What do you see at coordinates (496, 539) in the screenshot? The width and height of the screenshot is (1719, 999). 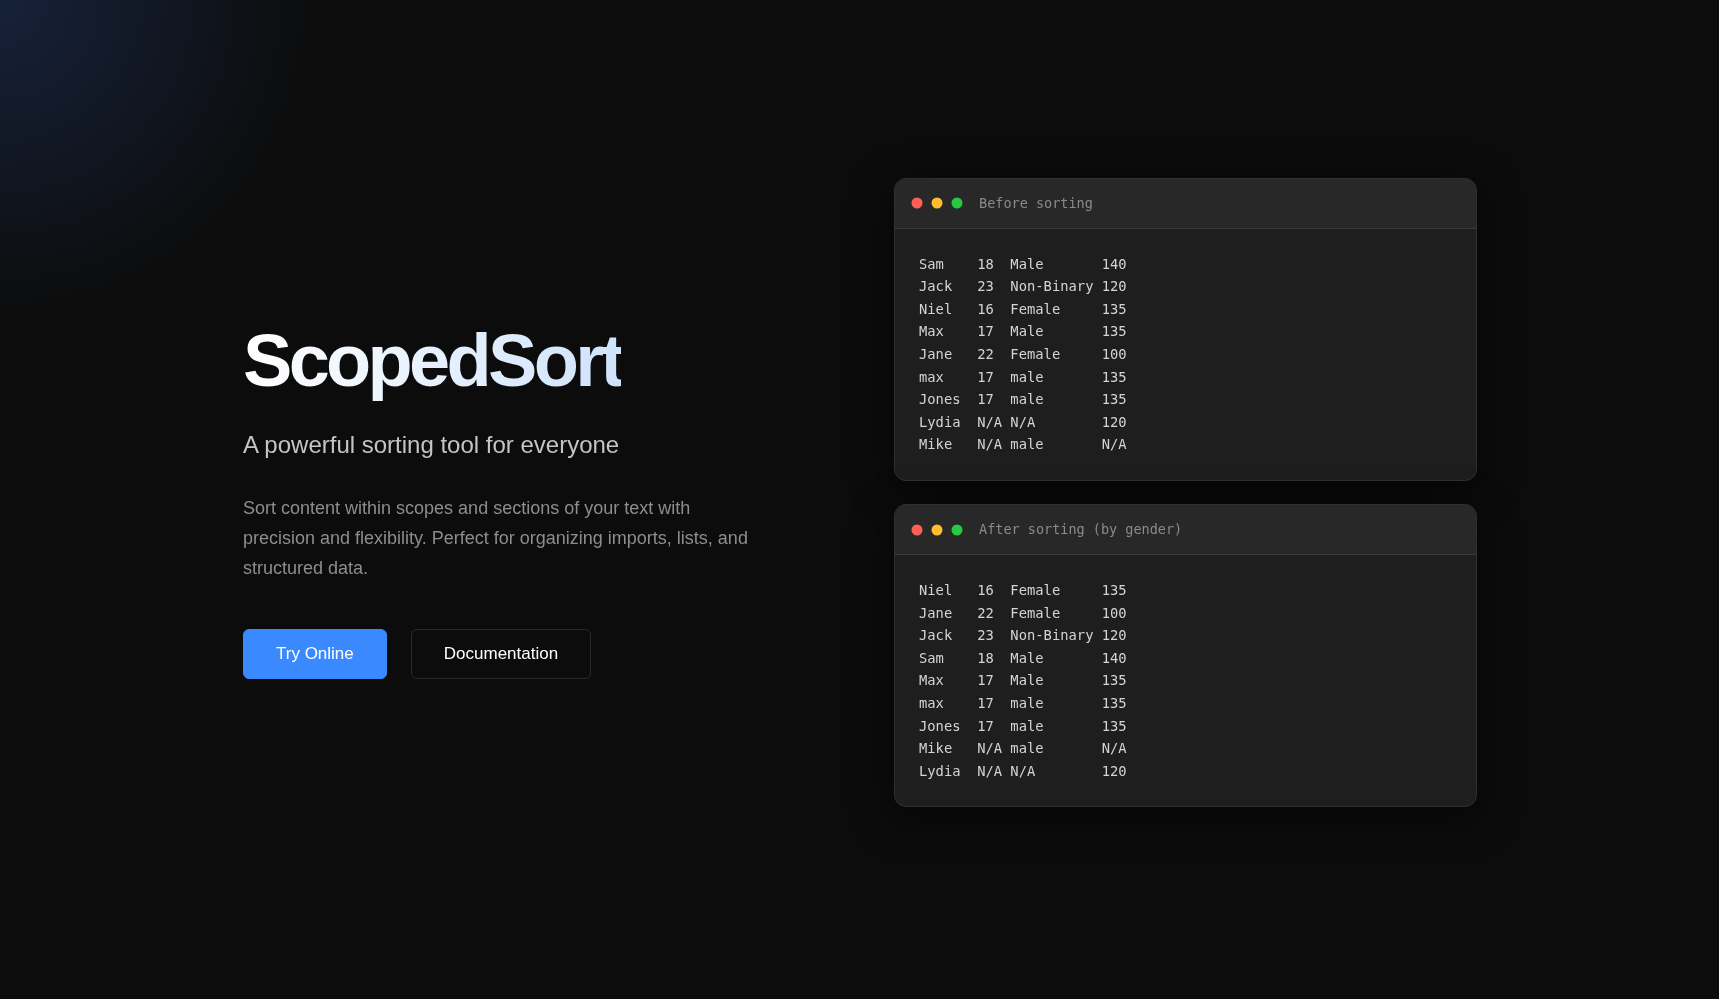 I see `hero-description: Sort content within scopes and sections of your text with precision and flexibility. Perfect for organizing imports, lists, and structured data.` at bounding box center [496, 539].